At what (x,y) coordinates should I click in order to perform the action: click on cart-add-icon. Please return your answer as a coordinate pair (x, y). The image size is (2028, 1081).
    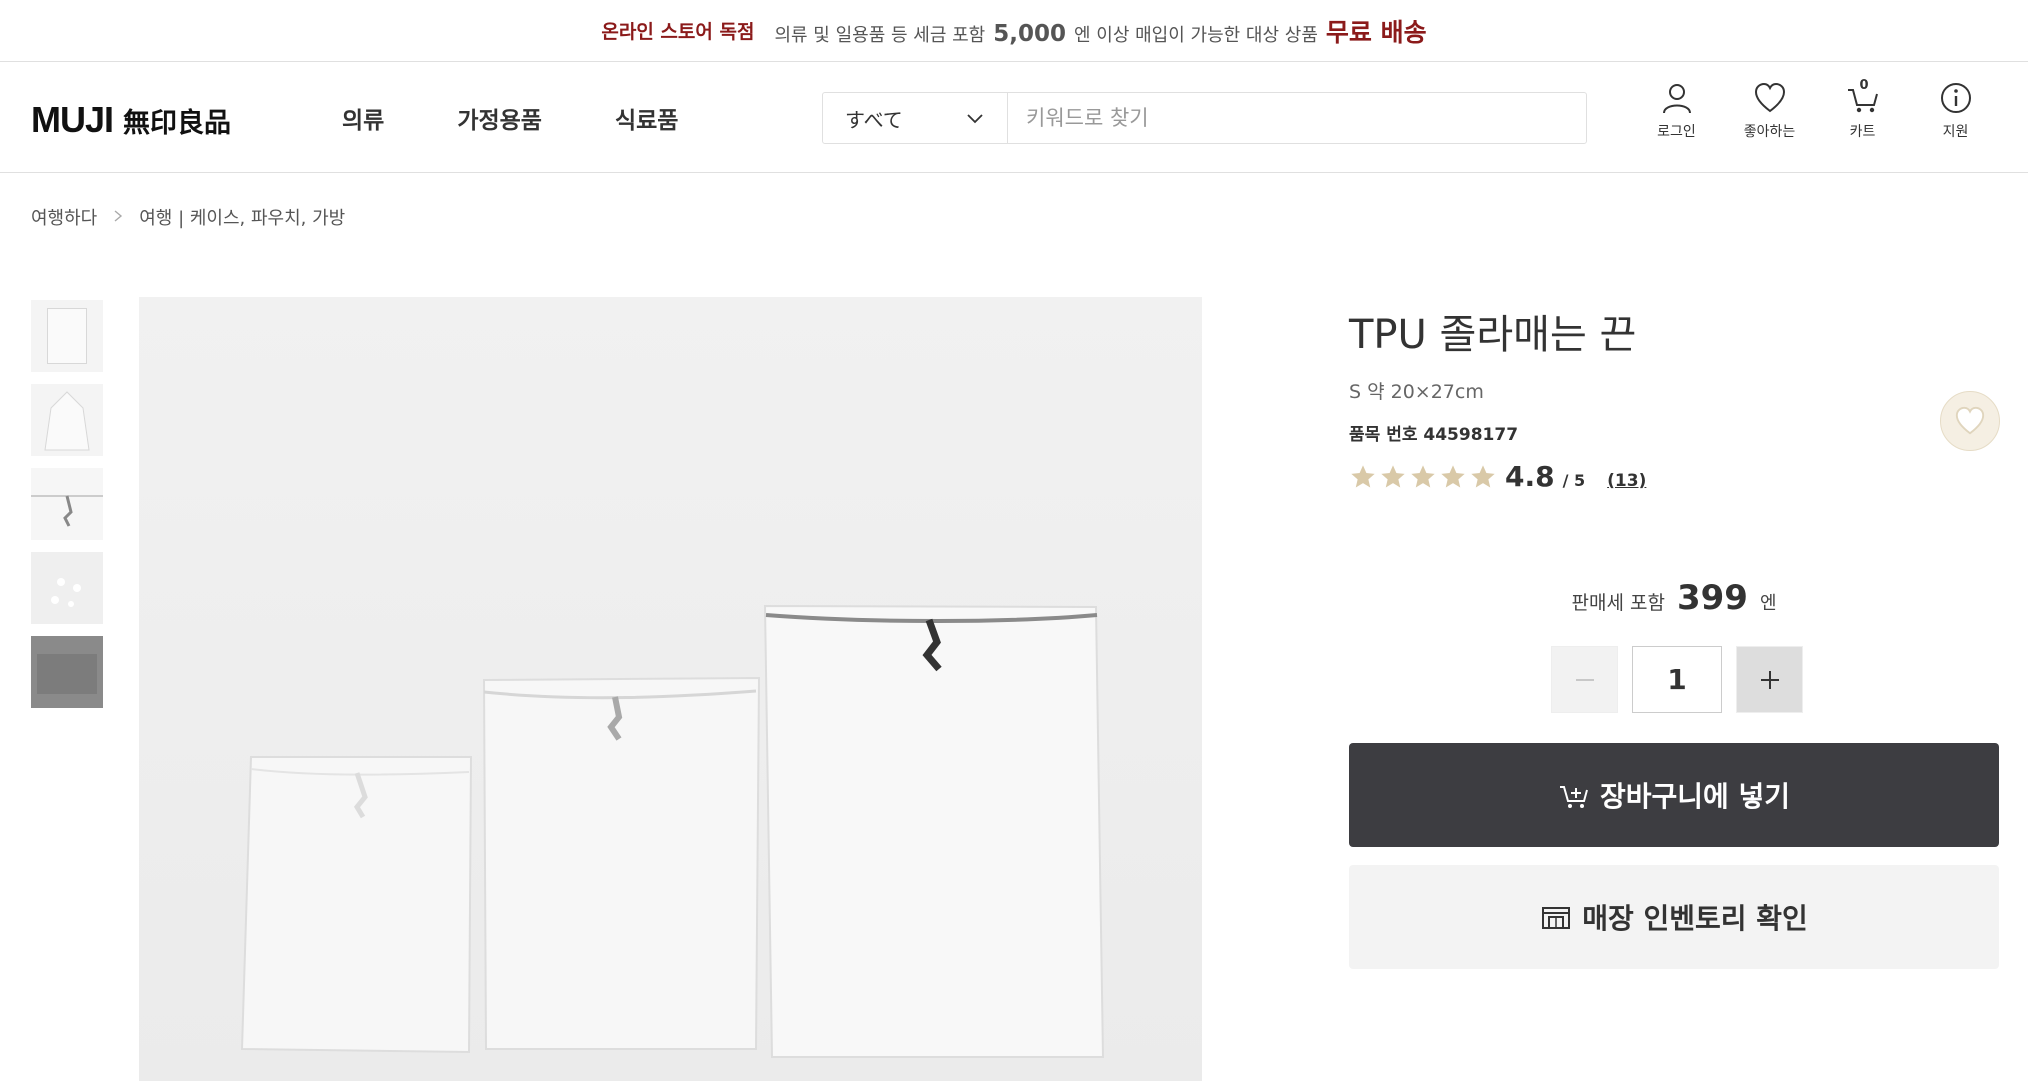
    Looking at the image, I should click on (1573, 797).